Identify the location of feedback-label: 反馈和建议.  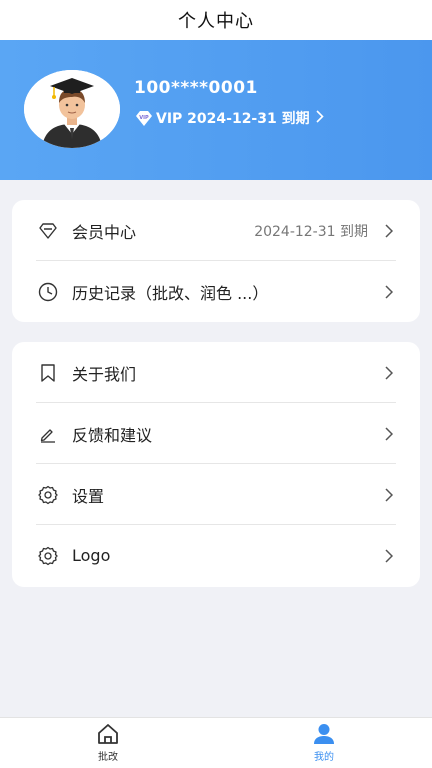
(112, 435).